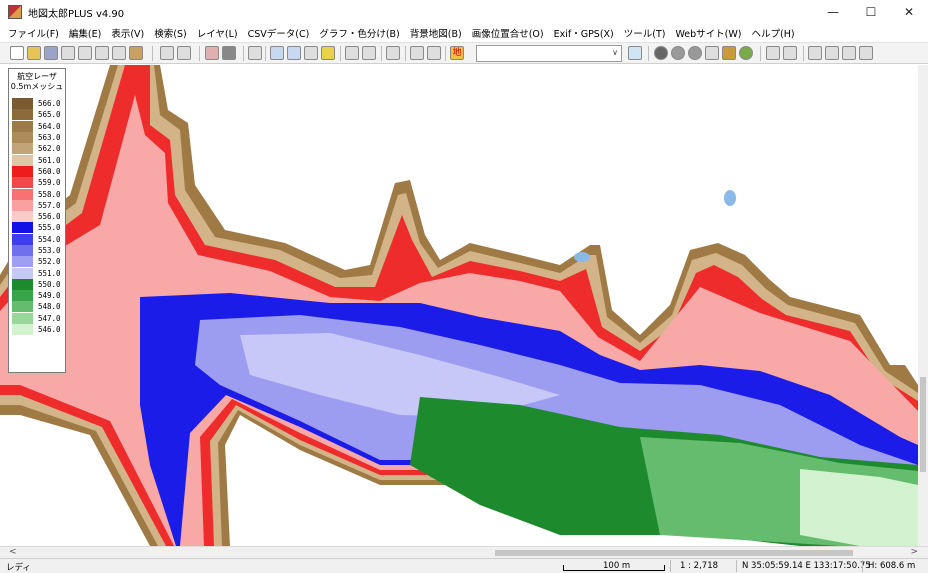 The height and width of the screenshot is (573, 928). What do you see at coordinates (76, 14) in the screenshot?
I see `window-title: 地図太郎PLUS v4.90` at bounding box center [76, 14].